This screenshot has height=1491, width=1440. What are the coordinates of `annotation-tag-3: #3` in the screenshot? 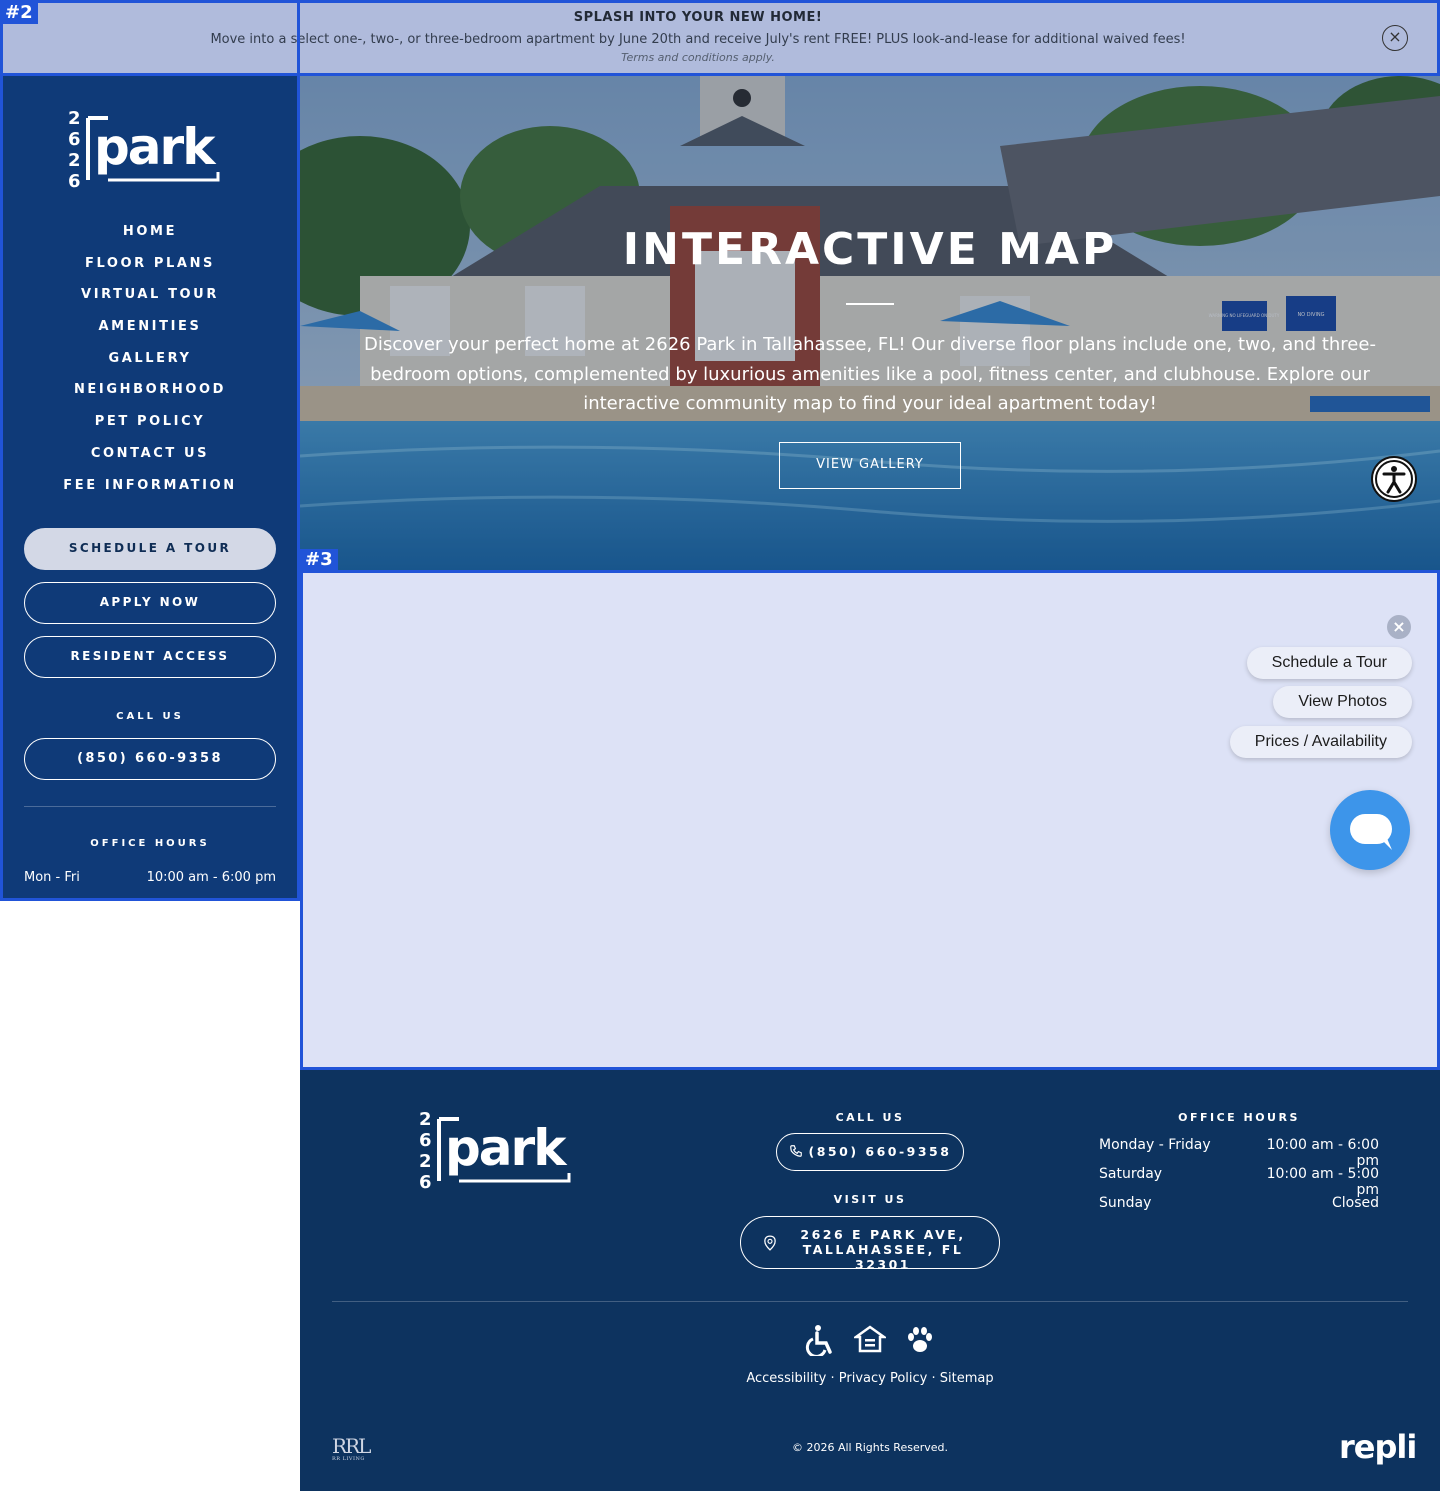 It's located at (319, 560).